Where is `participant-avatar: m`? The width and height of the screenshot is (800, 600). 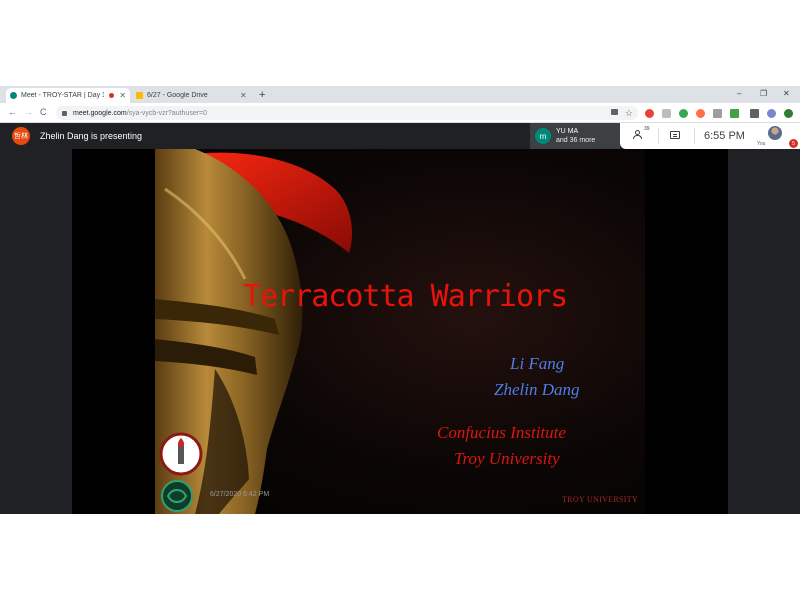
participant-avatar: m is located at coordinates (543, 136).